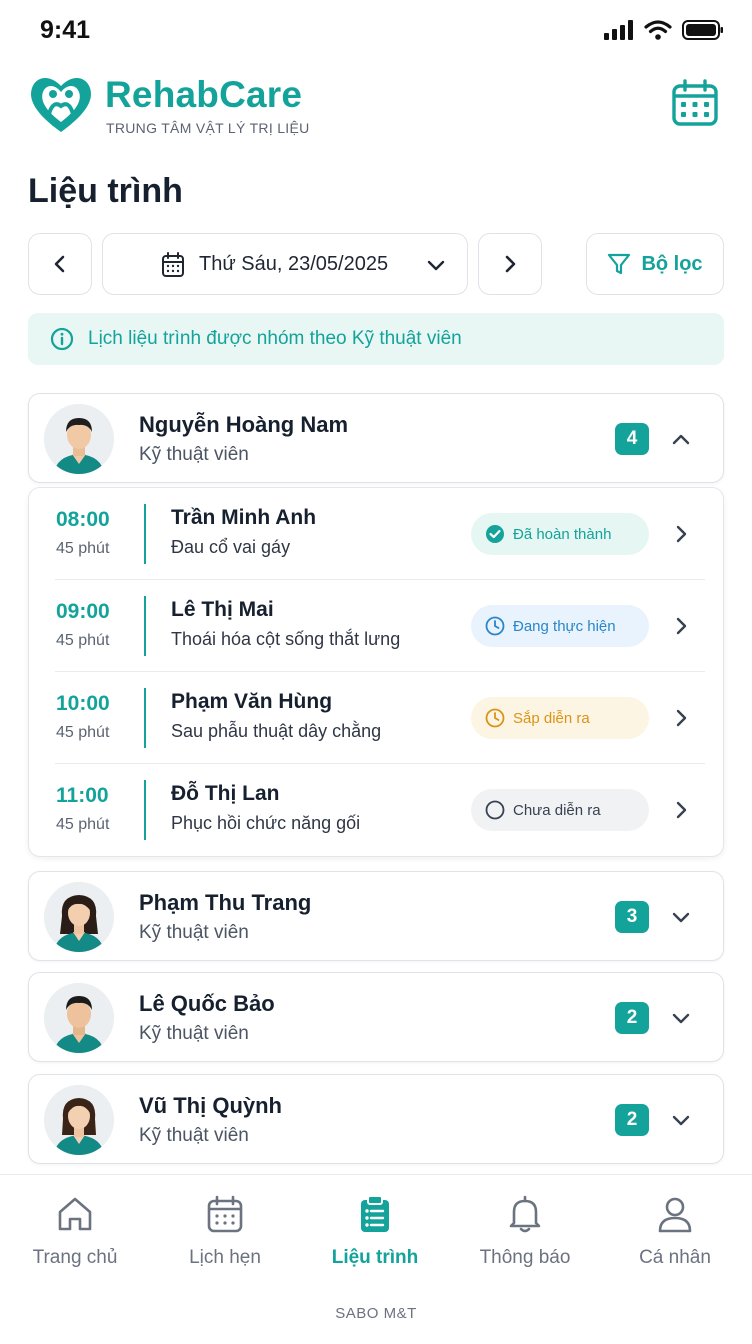  Describe the element at coordinates (83, 611) in the screenshot. I see `session-time: 09:00` at that location.